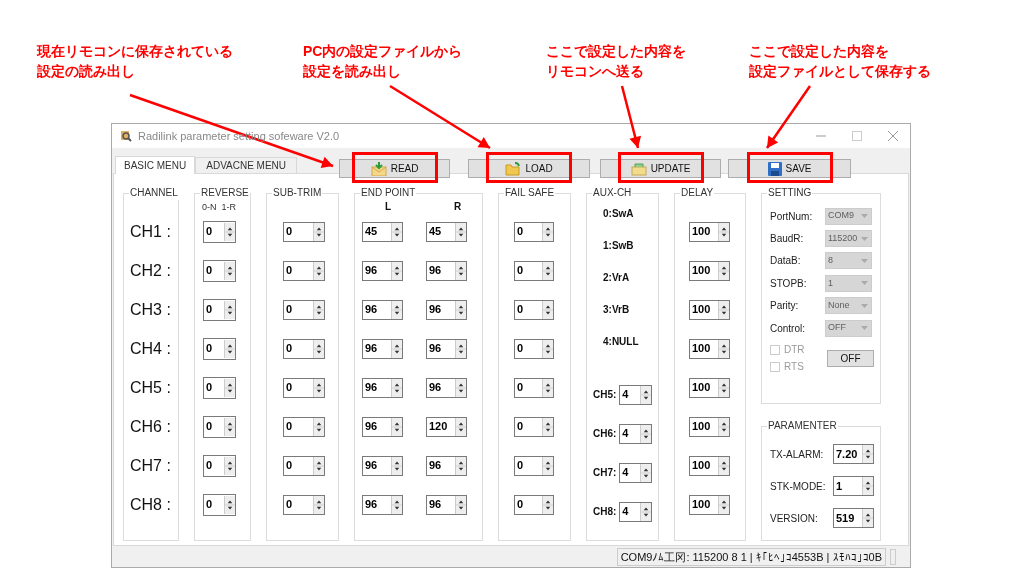 This screenshot has height=576, width=1024. Describe the element at coordinates (853, 454) in the screenshot. I see `spin-box: 7.20` at that location.